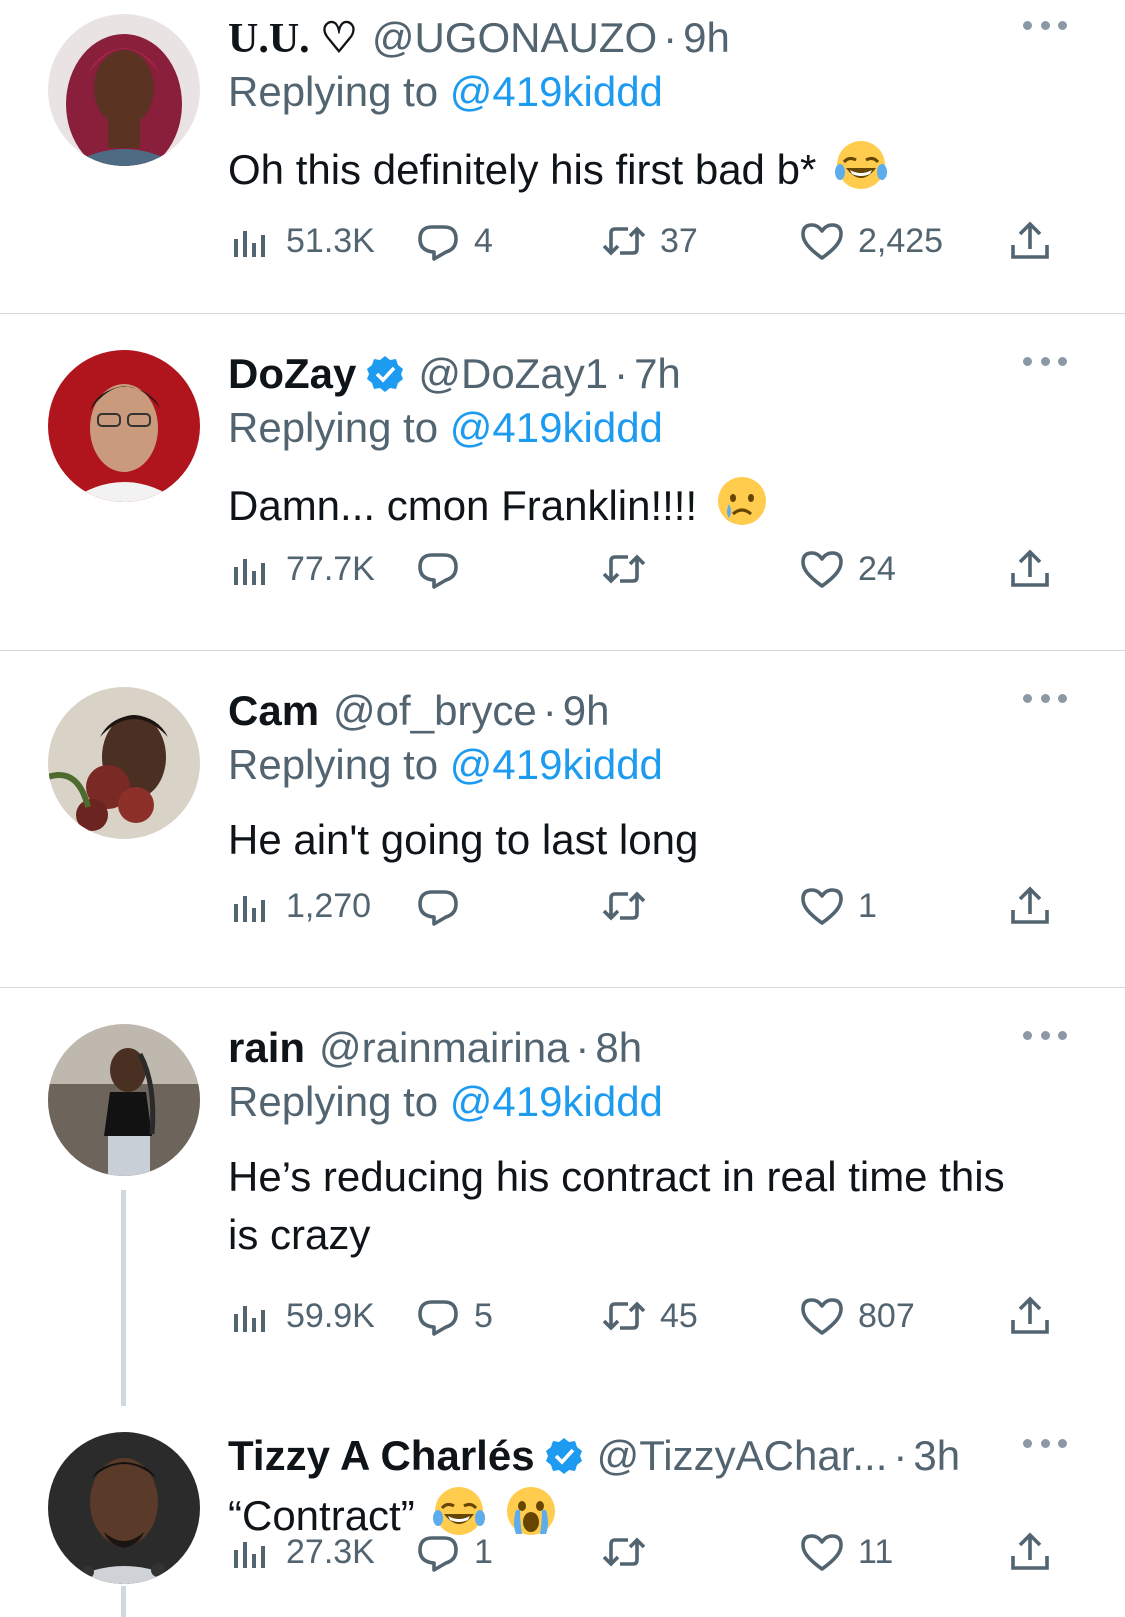  Describe the element at coordinates (522, 169) in the screenshot. I see `tweet-text-content: Oh this definitely his first bad b*` at that location.